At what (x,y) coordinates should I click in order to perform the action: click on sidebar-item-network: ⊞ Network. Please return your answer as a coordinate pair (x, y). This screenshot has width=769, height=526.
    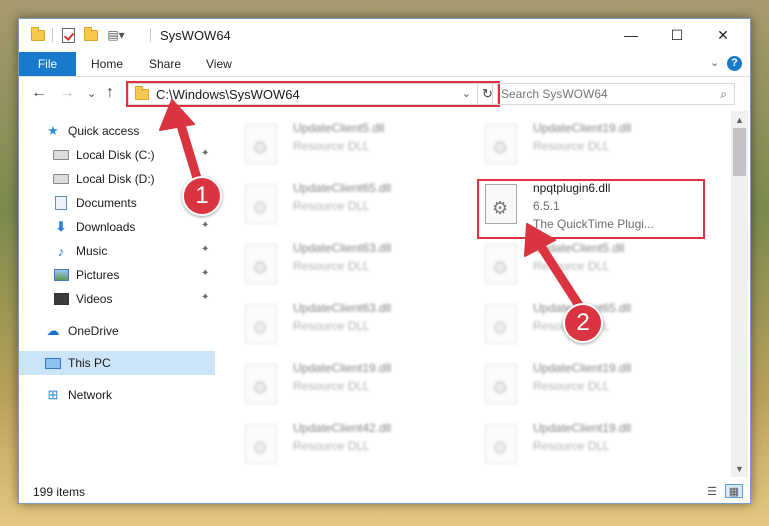
    Looking at the image, I should click on (78, 395).